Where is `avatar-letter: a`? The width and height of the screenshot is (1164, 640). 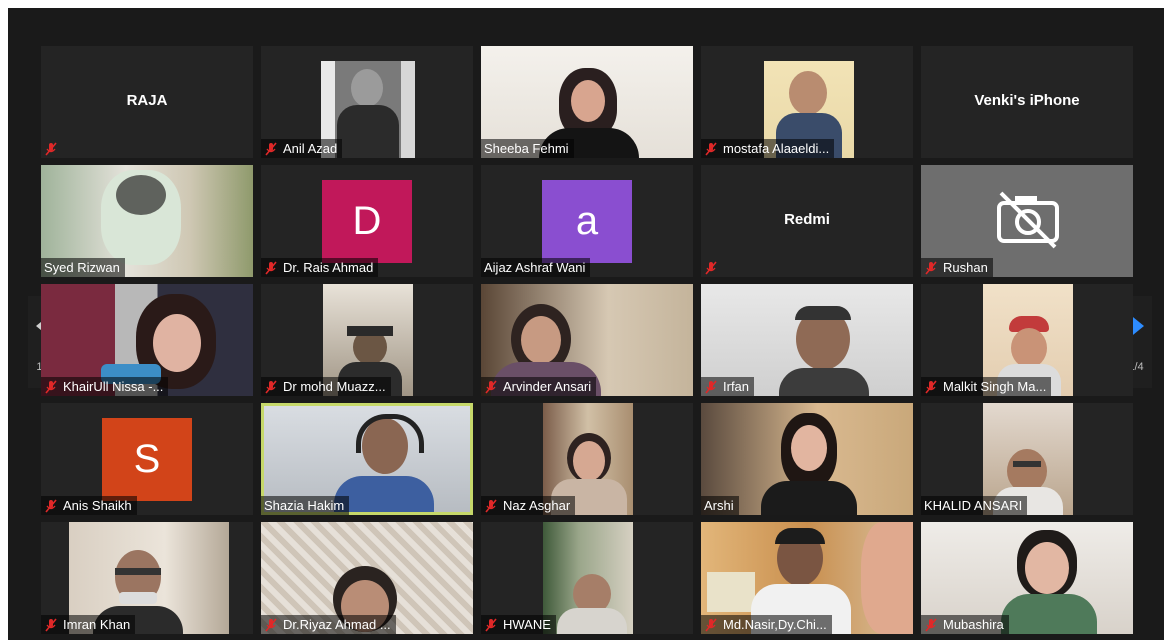 avatar-letter: a is located at coordinates (587, 221).